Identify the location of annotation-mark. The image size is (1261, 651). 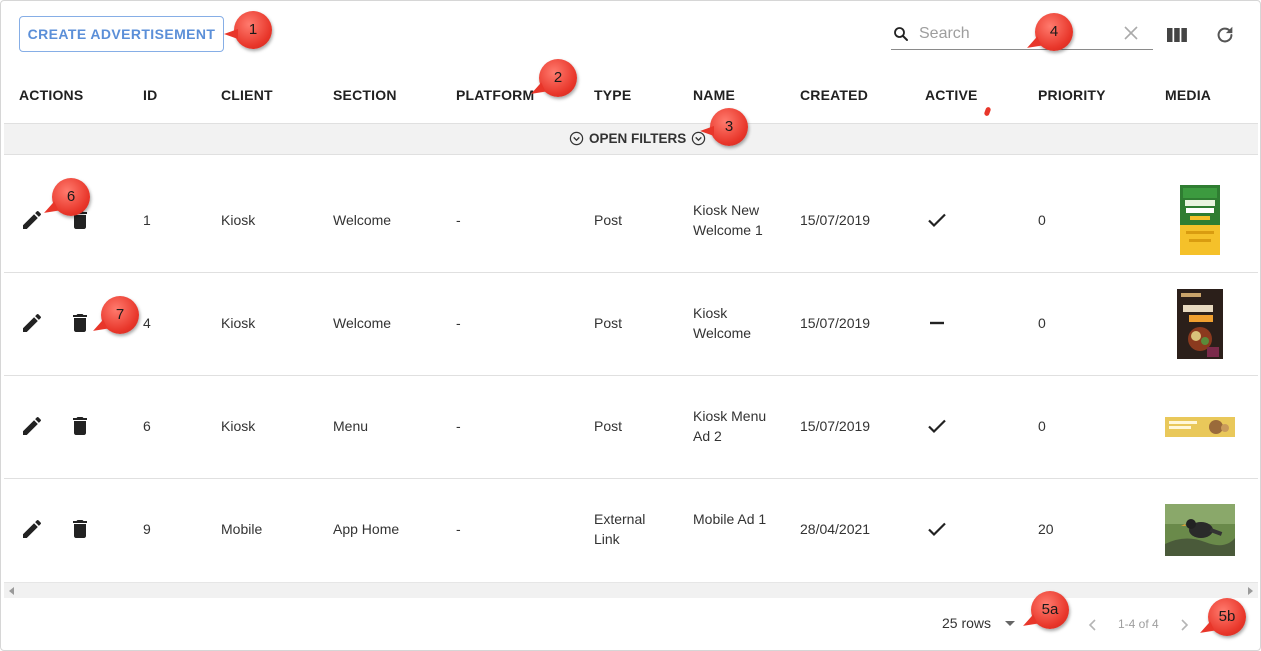
(987, 111).